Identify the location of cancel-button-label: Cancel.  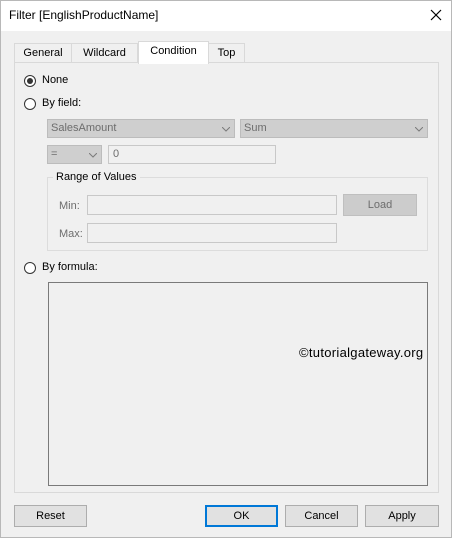
(321, 516).